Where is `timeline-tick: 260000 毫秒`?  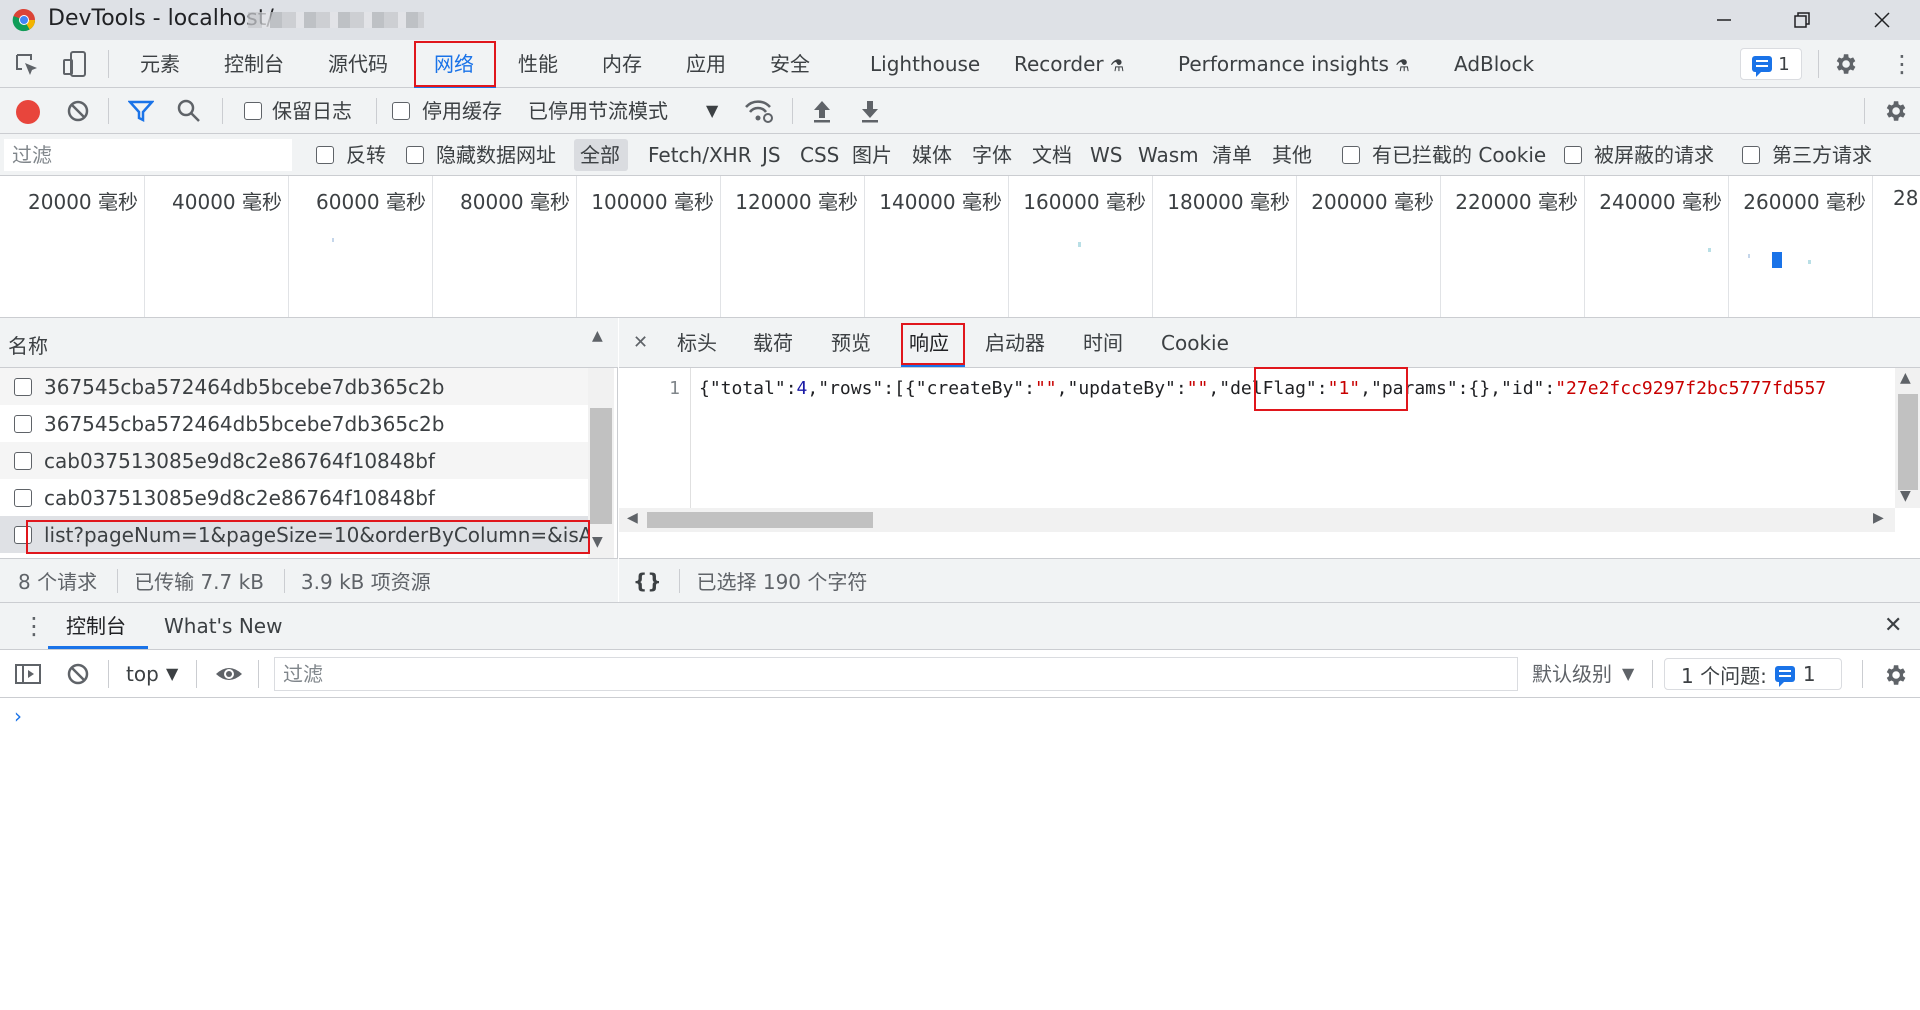 timeline-tick: 260000 毫秒 is located at coordinates (1801, 246).